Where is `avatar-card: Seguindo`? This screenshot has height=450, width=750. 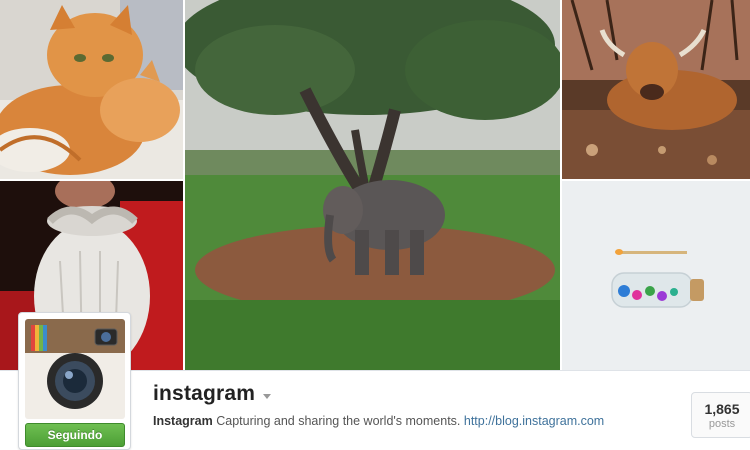 avatar-card: Seguindo is located at coordinates (74, 381).